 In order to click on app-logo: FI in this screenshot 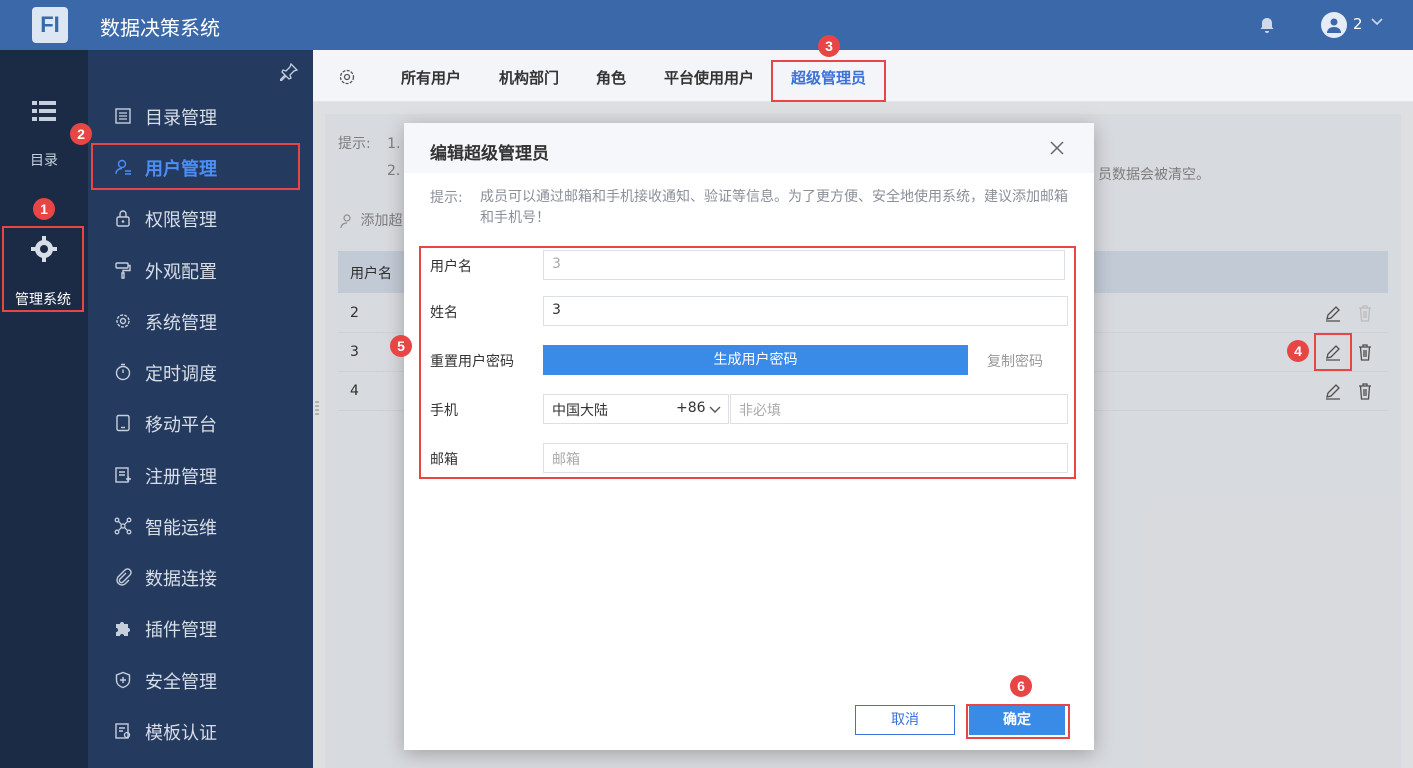, I will do `click(50, 25)`.